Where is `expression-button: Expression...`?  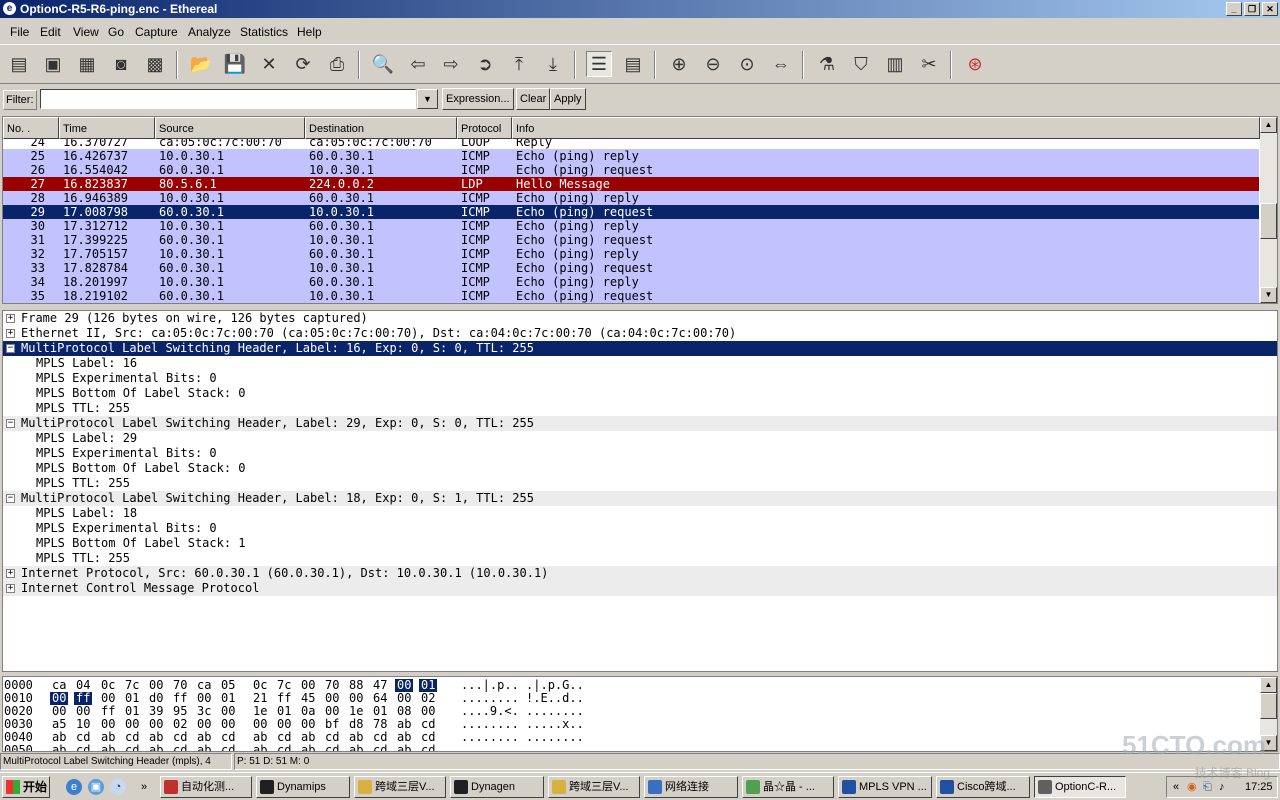 expression-button: Expression... is located at coordinates (478, 99).